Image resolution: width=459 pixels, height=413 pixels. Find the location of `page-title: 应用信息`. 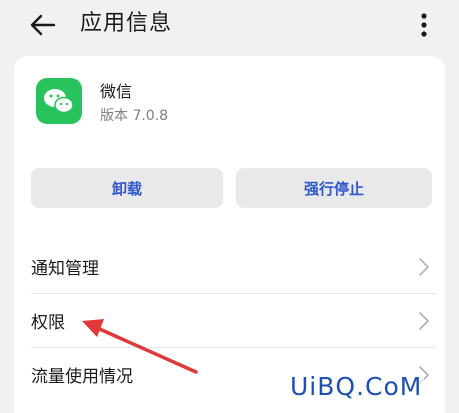

page-title: 应用信息 is located at coordinates (126, 23).